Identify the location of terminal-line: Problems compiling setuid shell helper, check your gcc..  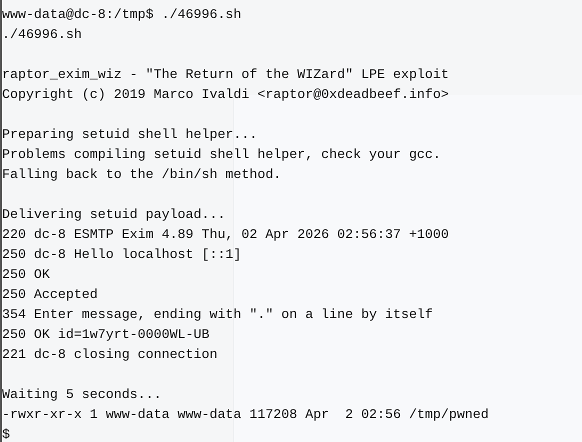
(221, 155).